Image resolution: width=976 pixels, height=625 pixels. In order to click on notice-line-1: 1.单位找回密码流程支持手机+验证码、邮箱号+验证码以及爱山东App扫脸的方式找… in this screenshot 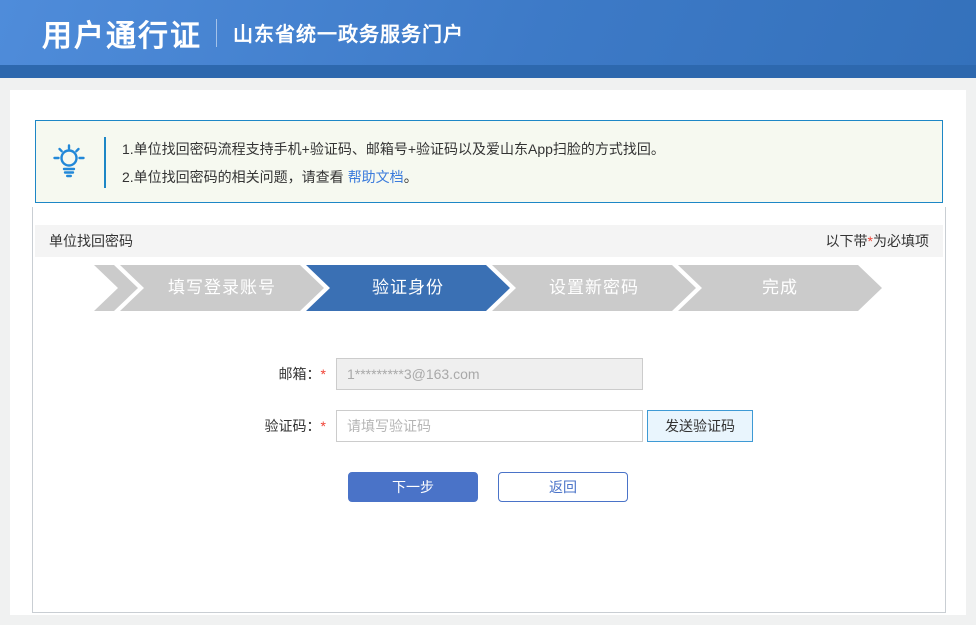, I will do `click(393, 149)`.